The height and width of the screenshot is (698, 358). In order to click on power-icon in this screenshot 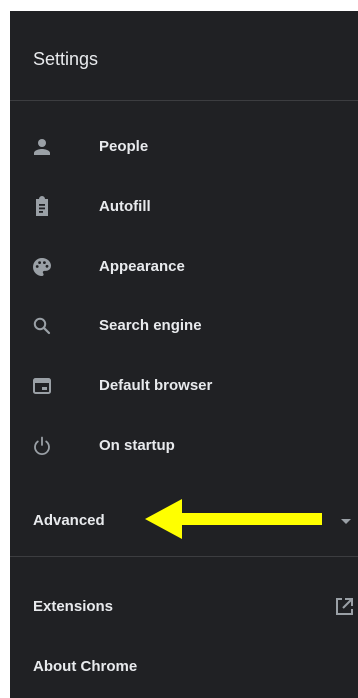, I will do `click(42, 445)`.